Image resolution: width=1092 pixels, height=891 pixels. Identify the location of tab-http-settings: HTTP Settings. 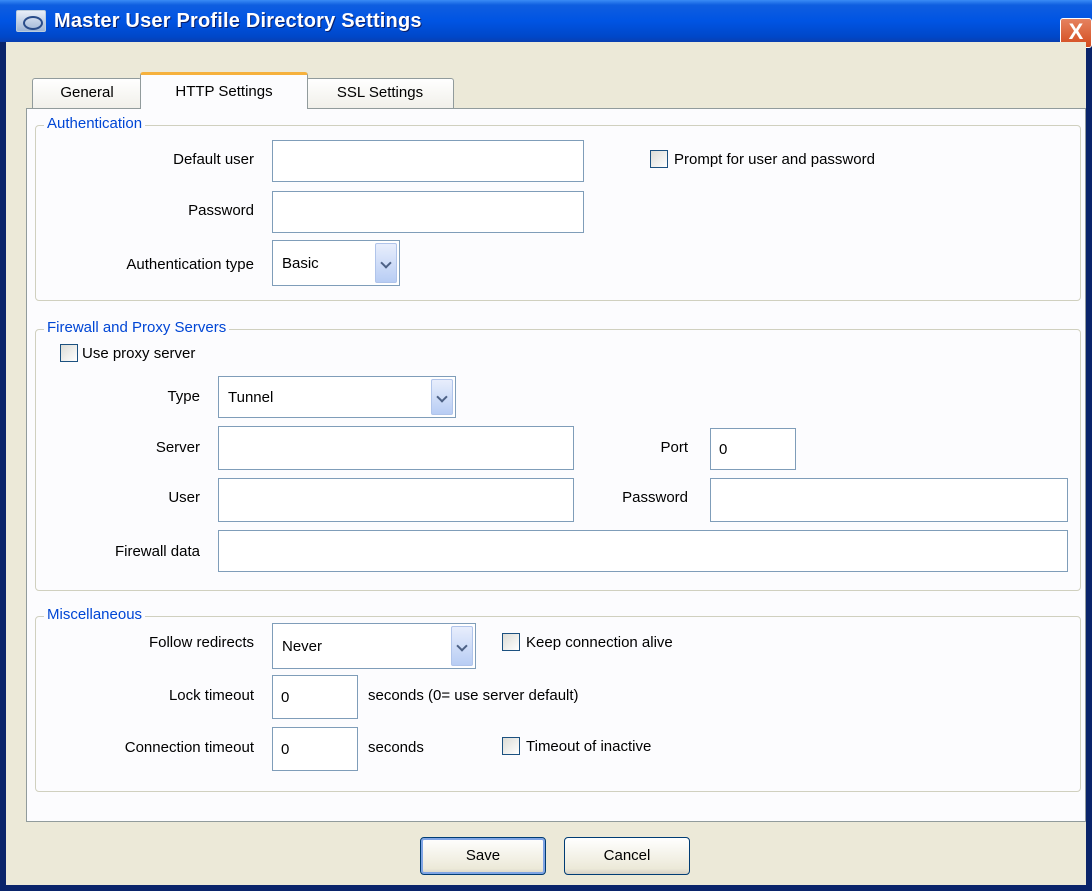
(224, 90).